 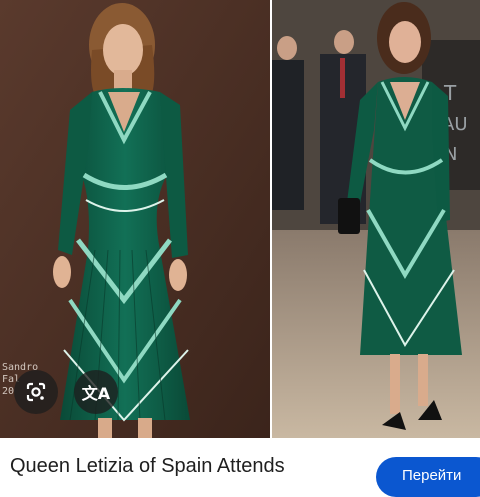 I want to click on translate-icon: 文A, so click(x=96, y=393).